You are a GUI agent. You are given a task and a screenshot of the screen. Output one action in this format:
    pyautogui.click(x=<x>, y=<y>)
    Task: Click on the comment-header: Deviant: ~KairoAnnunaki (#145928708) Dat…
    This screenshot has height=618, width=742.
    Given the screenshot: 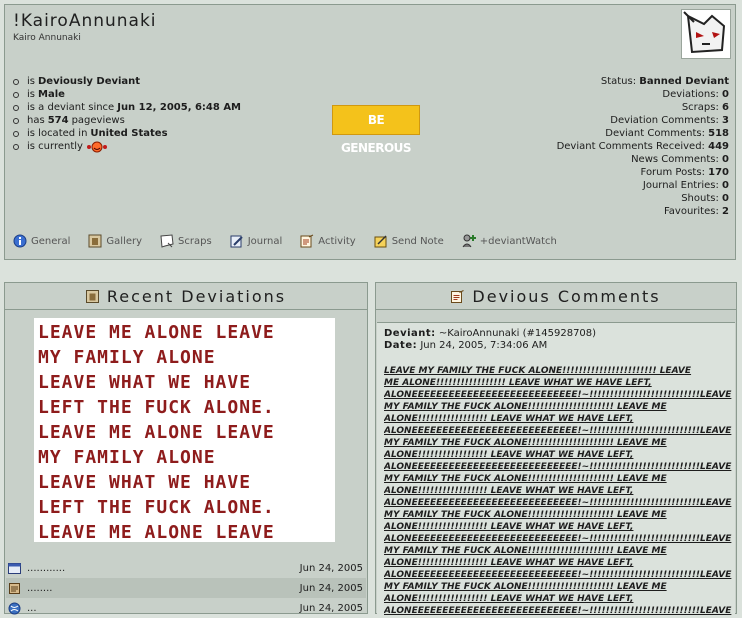 What is the action you would take?
    pyautogui.click(x=556, y=337)
    